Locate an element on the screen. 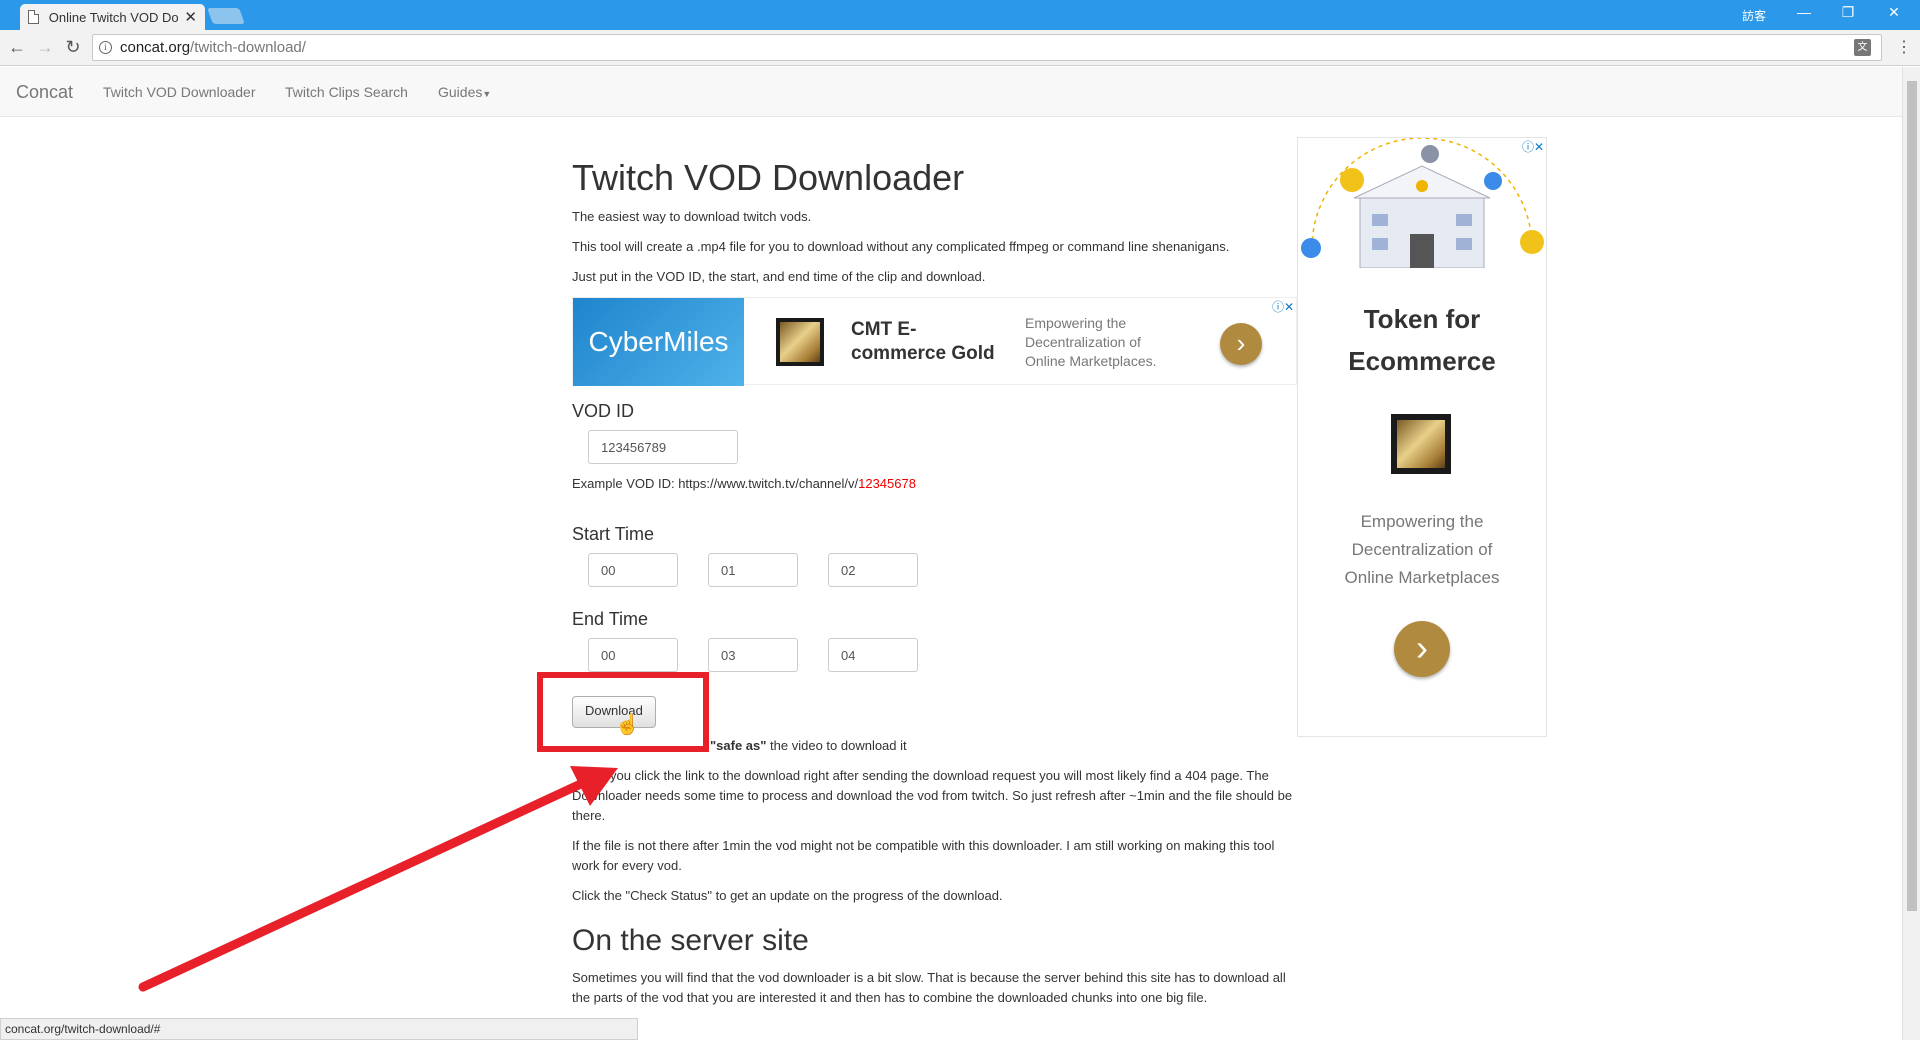 The image size is (1920, 1040). side-gold-token-icon is located at coordinates (1421, 444).